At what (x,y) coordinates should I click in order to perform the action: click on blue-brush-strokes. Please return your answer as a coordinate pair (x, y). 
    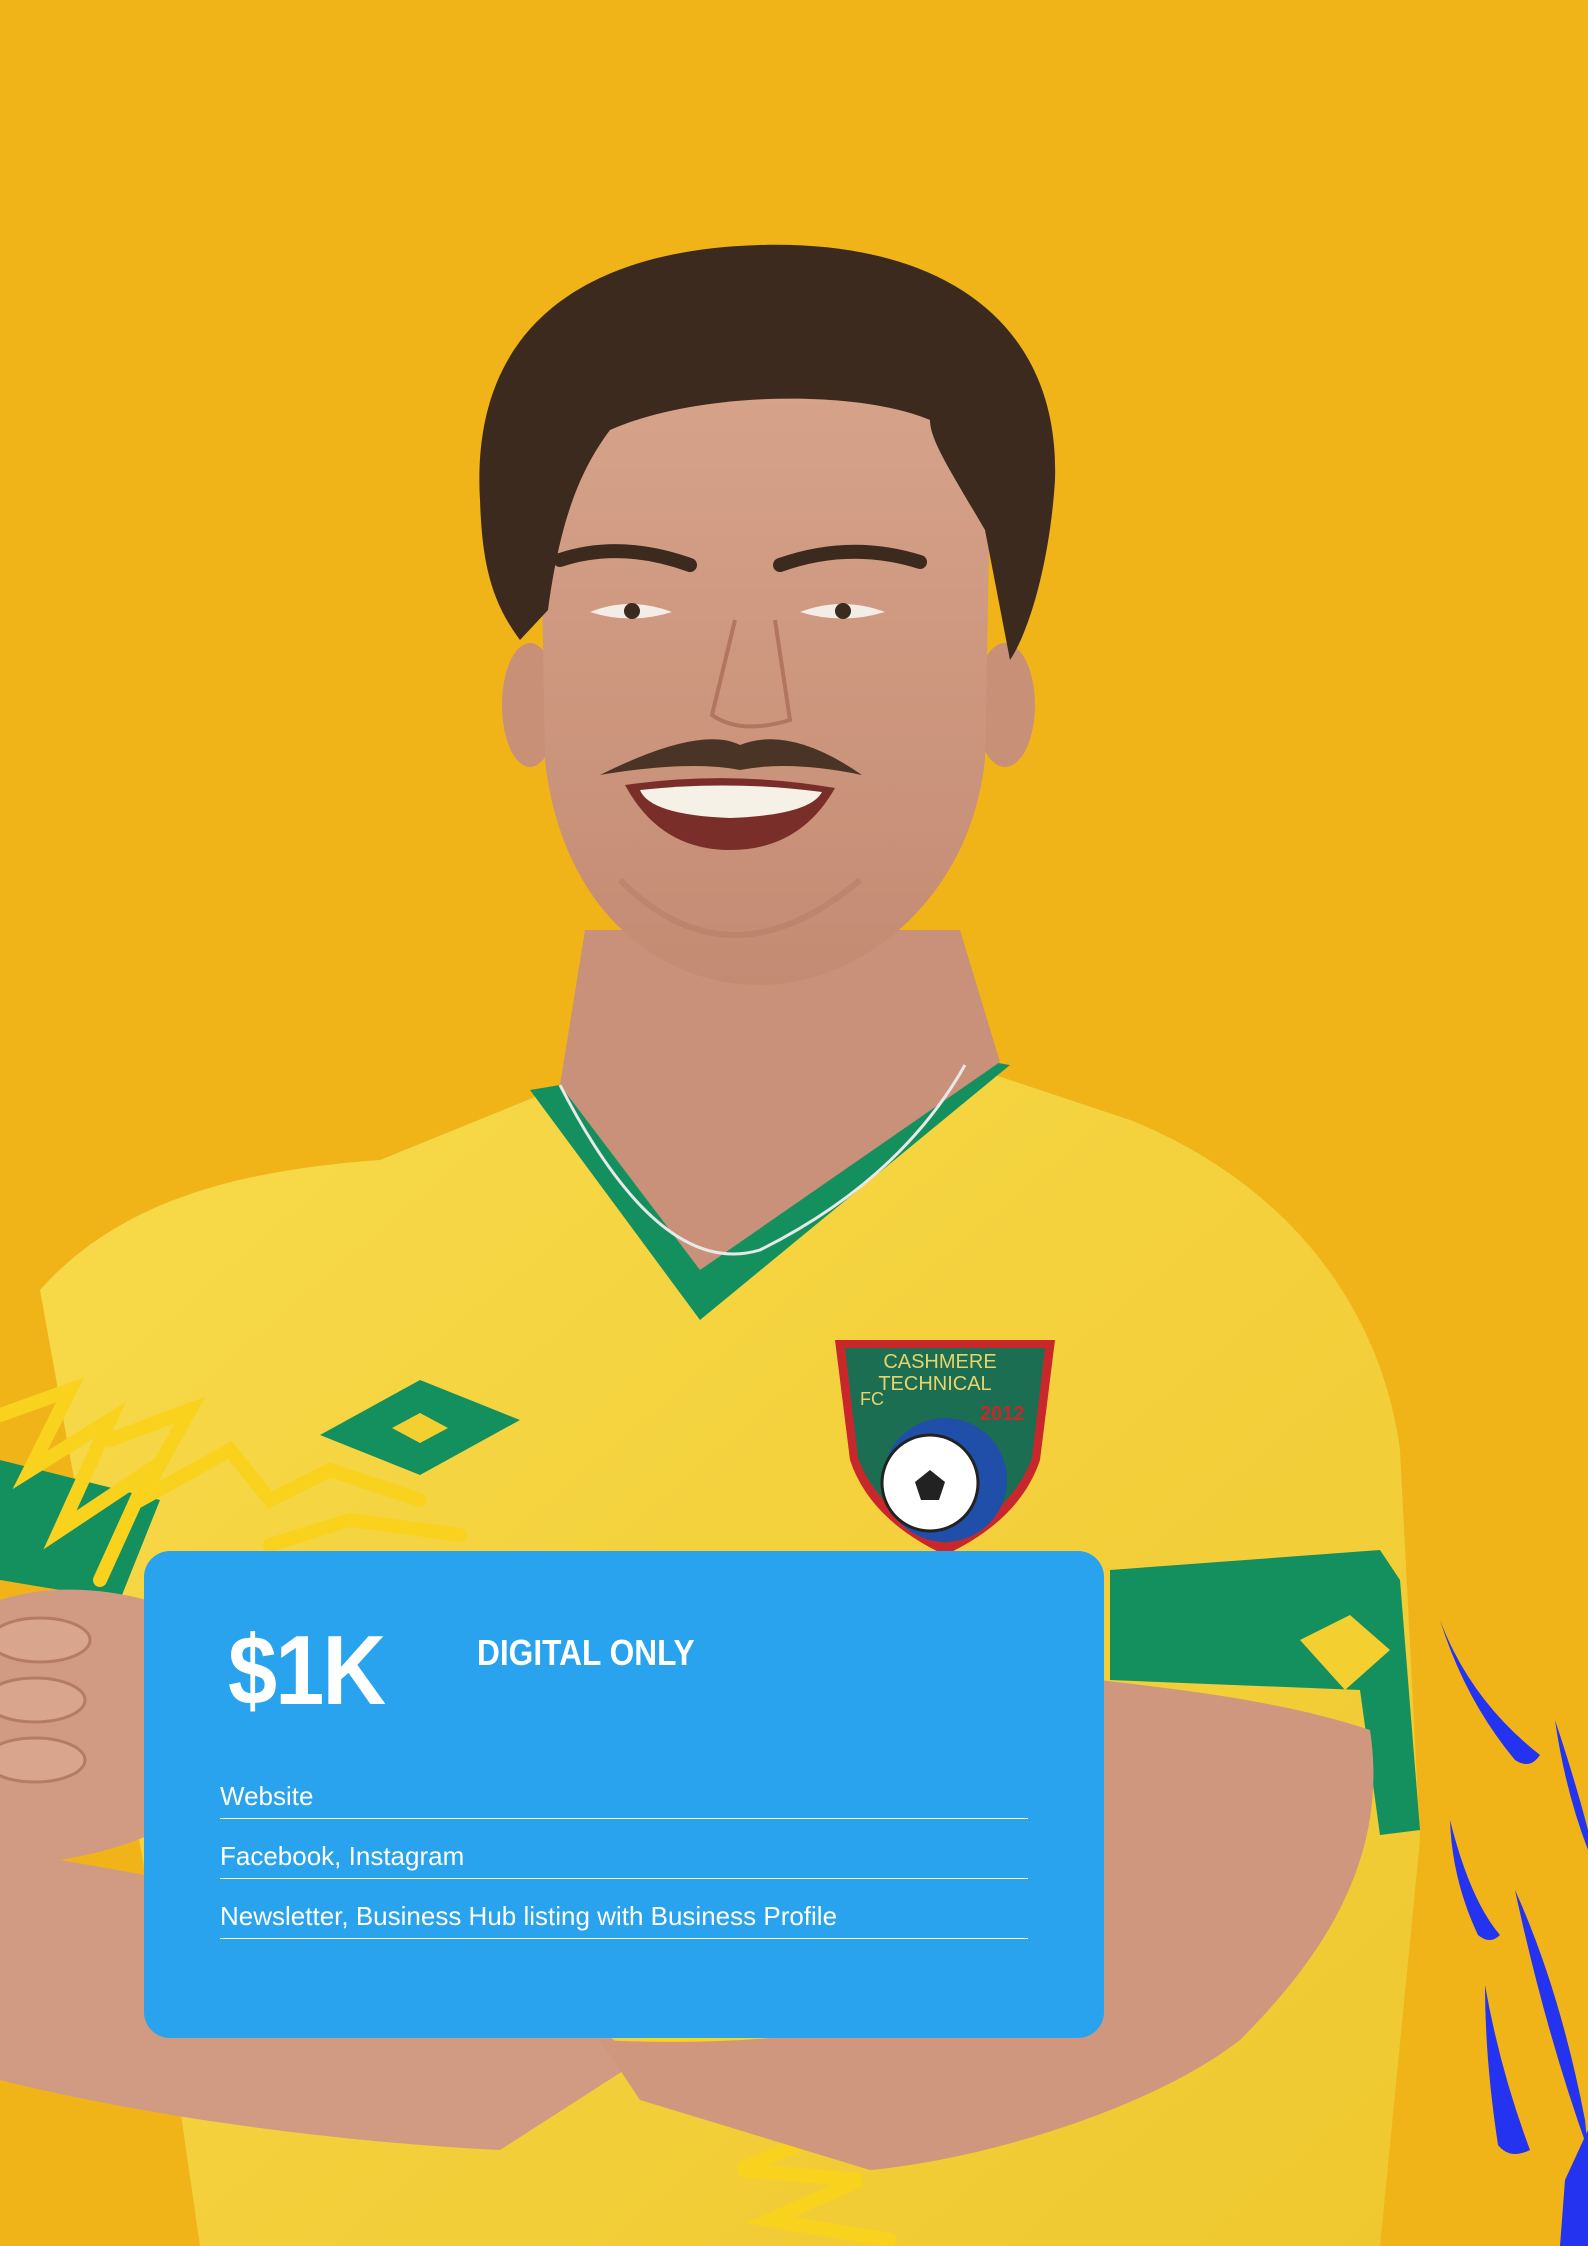
    Looking at the image, I should click on (1514, 1933).